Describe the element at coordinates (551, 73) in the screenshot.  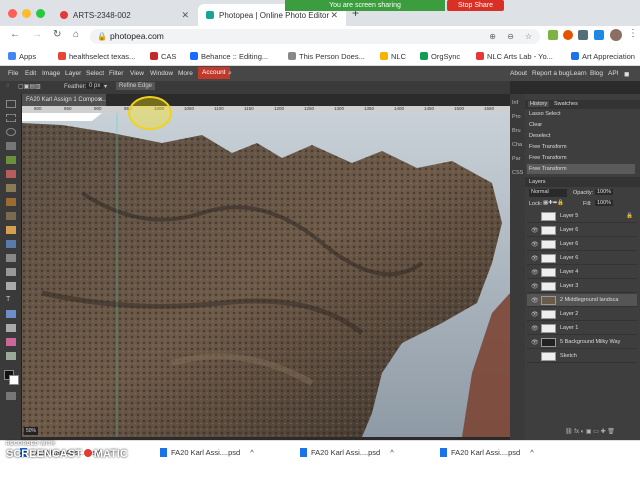
I see `link-report-bug: Report a bug` at that location.